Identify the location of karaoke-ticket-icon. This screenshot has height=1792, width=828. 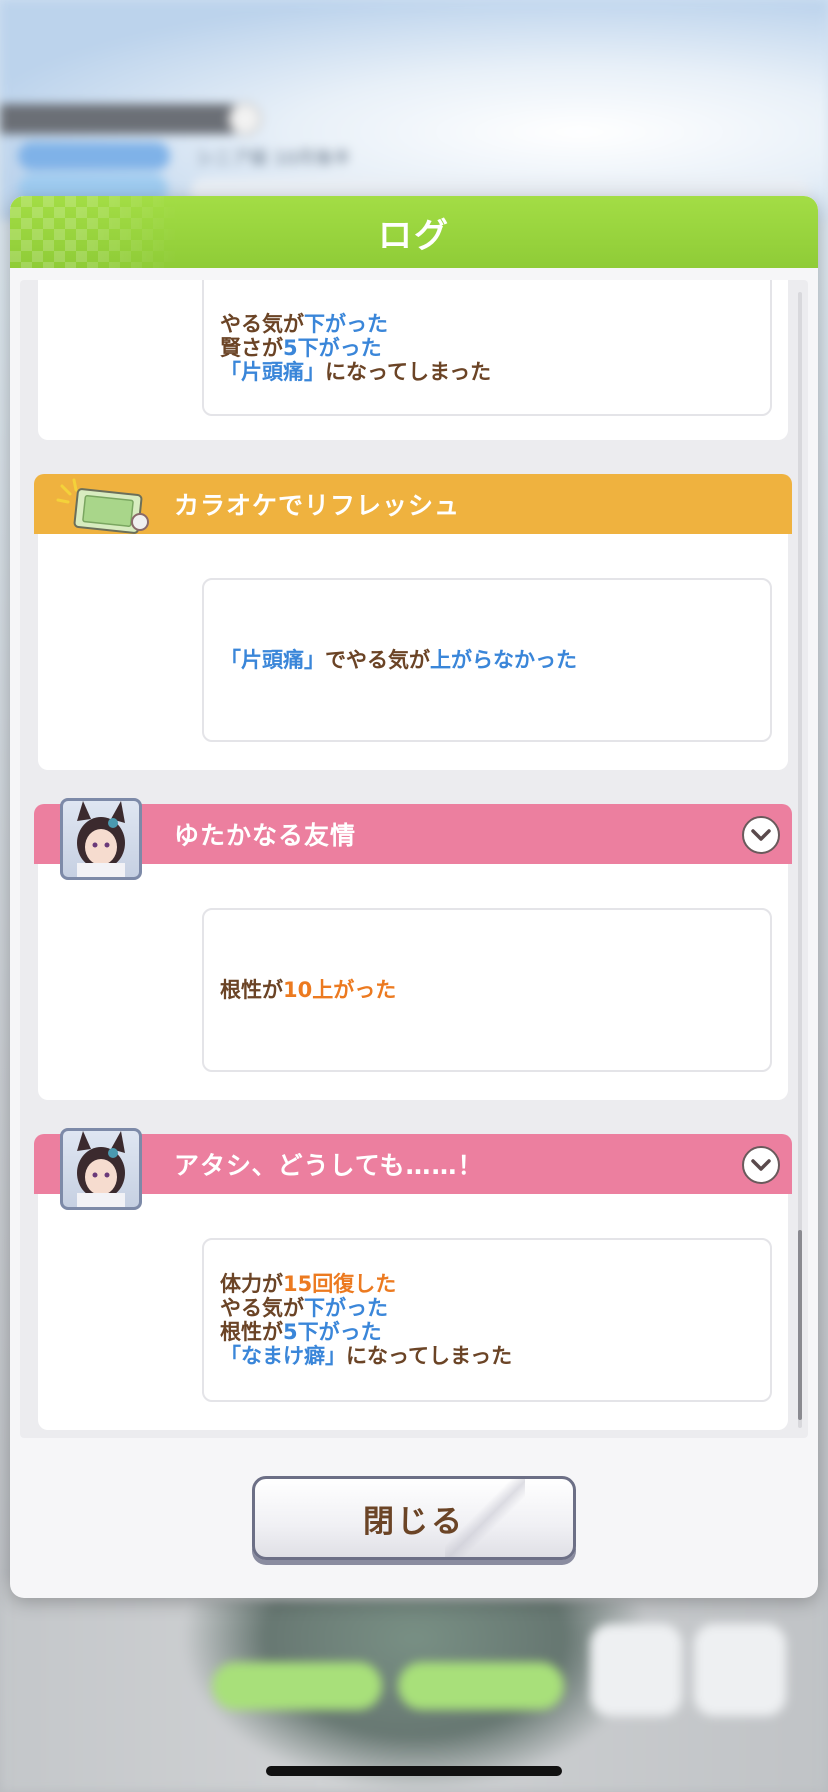
(102, 506).